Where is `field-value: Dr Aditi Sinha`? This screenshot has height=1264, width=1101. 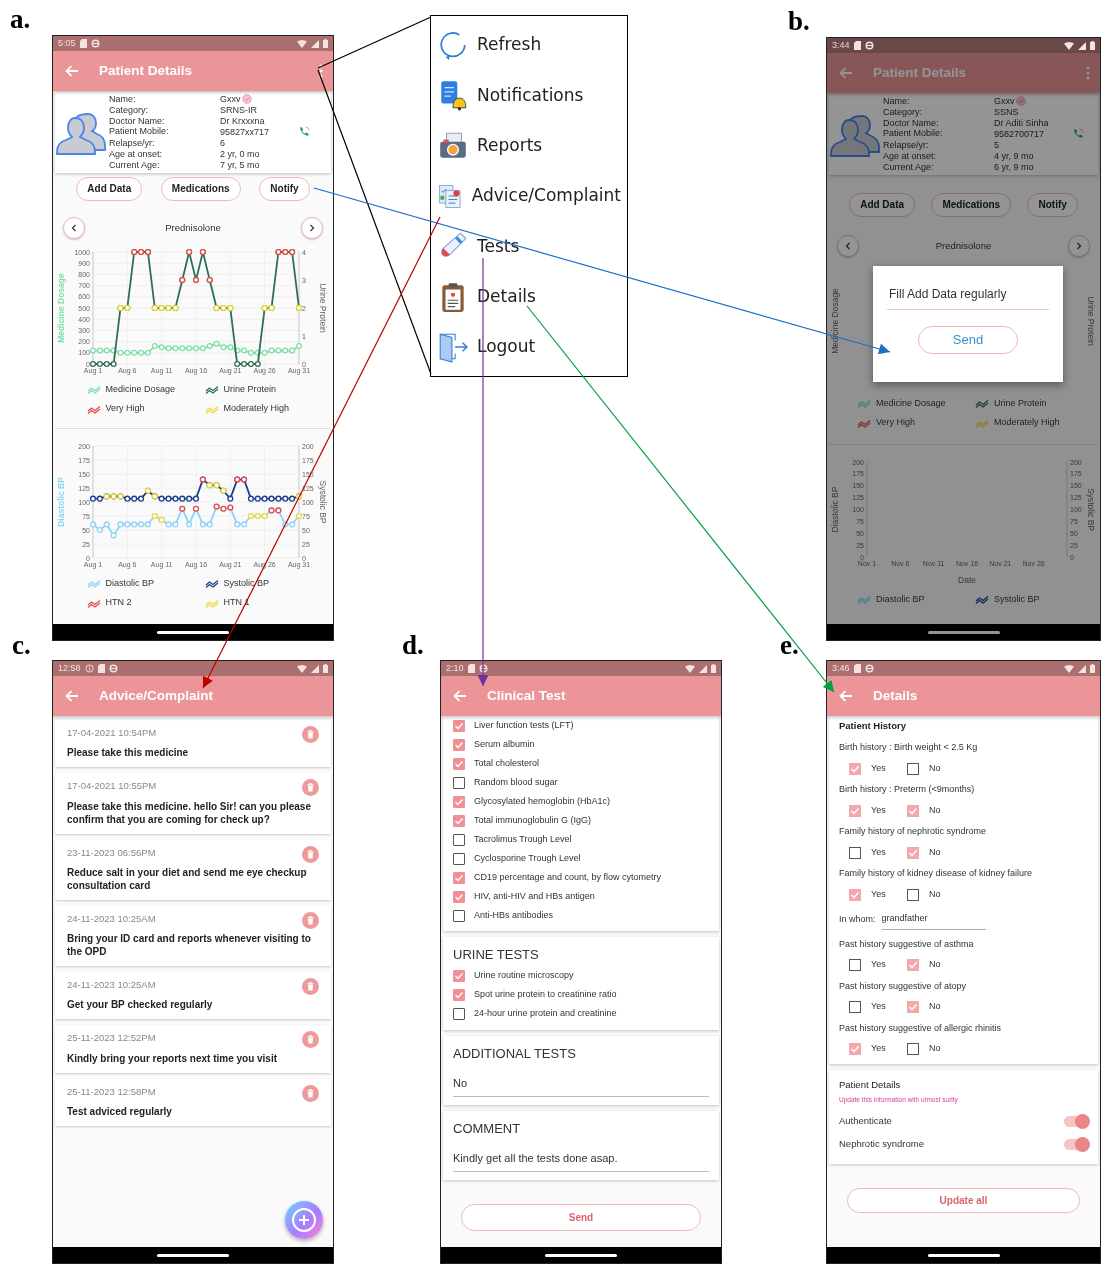 field-value: Dr Aditi Sinha is located at coordinates (1021, 123).